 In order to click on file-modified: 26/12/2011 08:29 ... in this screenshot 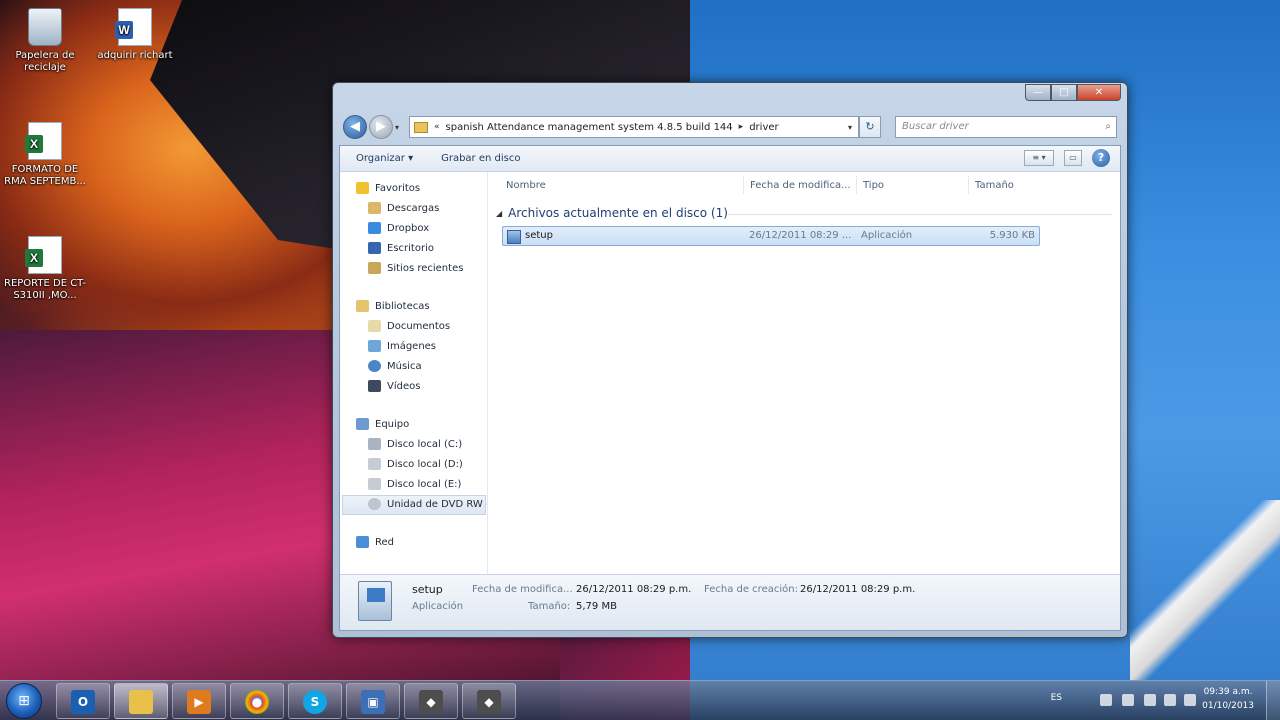, I will do `click(800, 235)`.